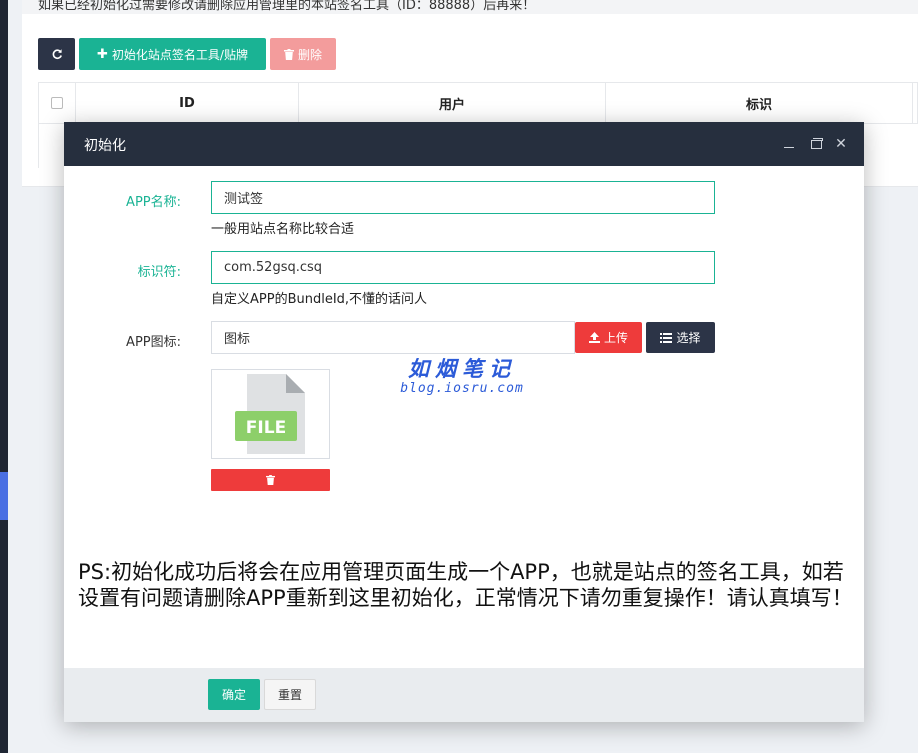 This screenshot has width=918, height=753. I want to click on init-signing-tool-button: ✚ 初始化站点签名工具/贴牌, so click(172, 54).